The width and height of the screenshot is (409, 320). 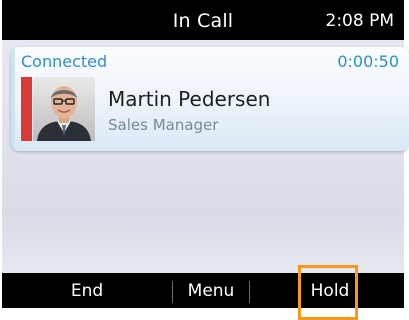 I want to click on menu-button: Menu, so click(x=211, y=290).